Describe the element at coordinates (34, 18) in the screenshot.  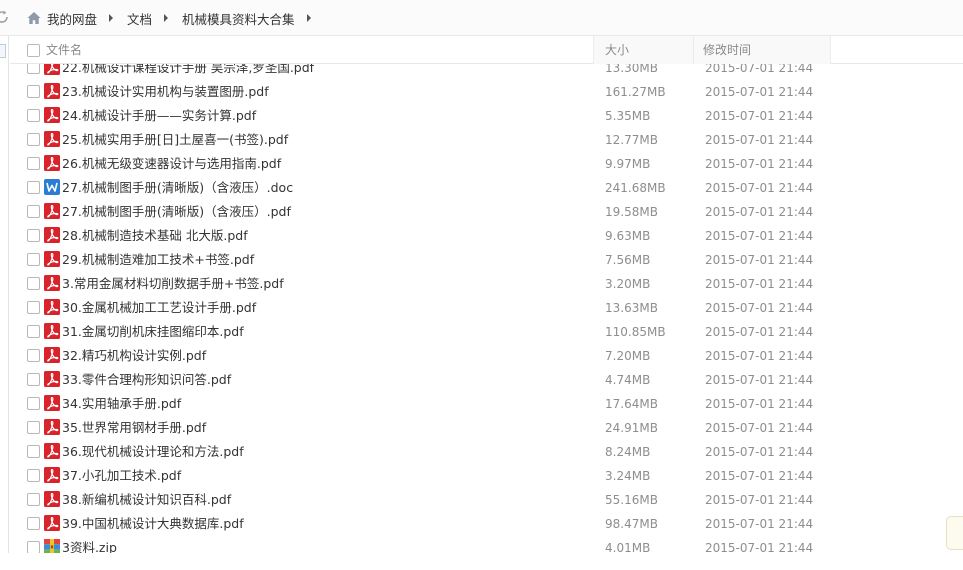
I see `home-icon` at that location.